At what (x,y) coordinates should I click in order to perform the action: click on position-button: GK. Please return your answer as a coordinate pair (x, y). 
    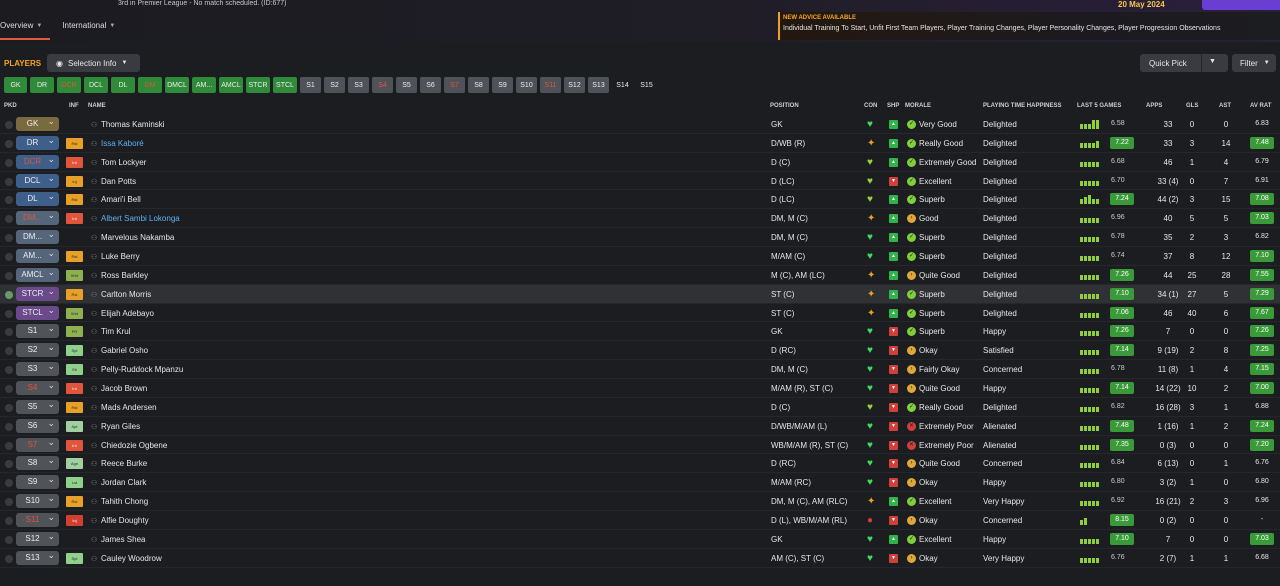
    Looking at the image, I should click on (15, 85).